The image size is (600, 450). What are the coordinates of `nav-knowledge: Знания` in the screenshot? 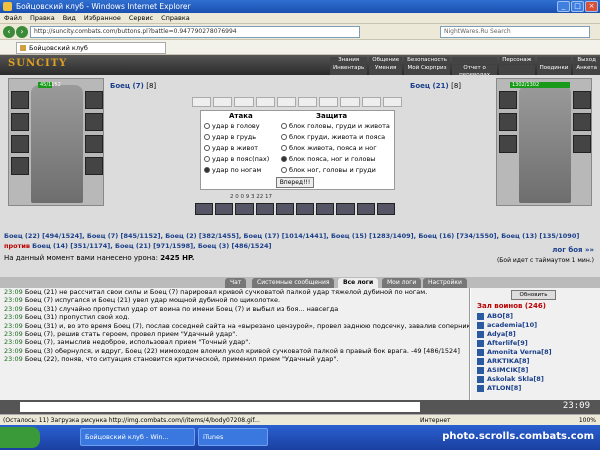 It's located at (349, 60).